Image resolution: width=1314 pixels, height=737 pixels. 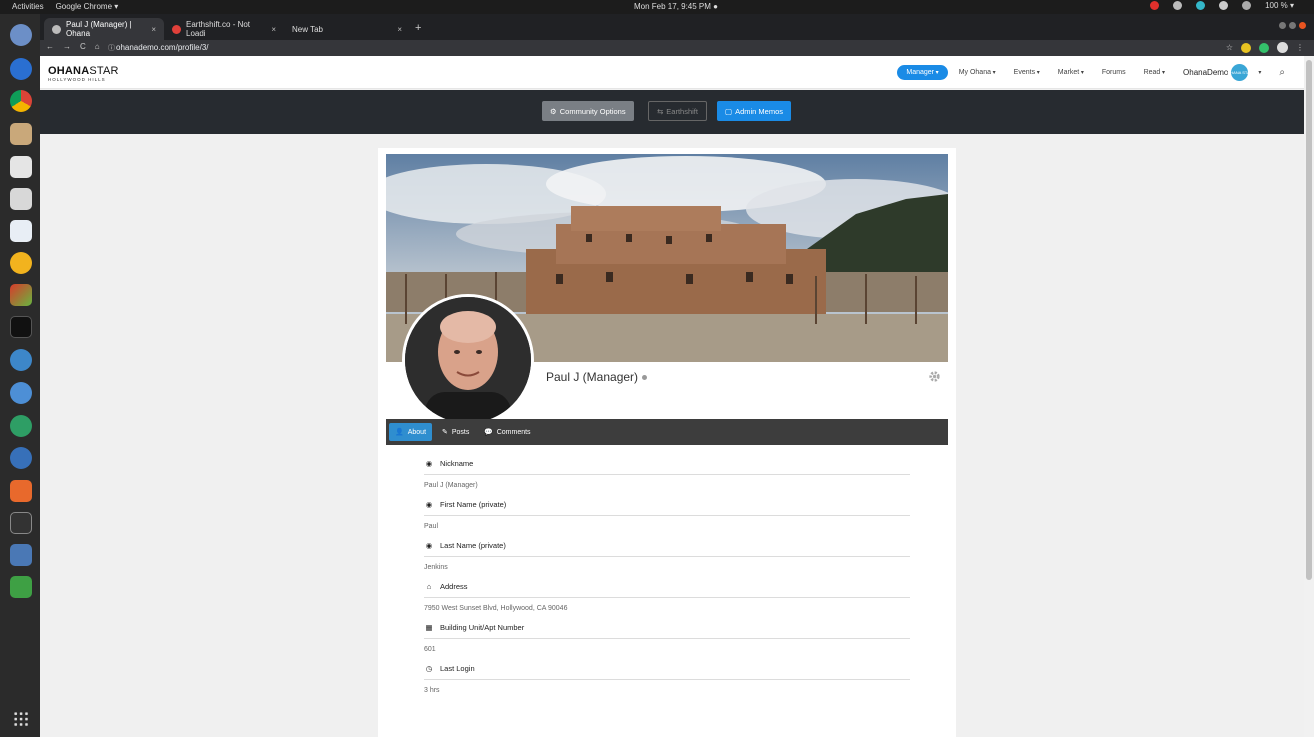 I want to click on profile-tabs: 👤 About ✎ Posts 💬 Comments, so click(x=667, y=432).